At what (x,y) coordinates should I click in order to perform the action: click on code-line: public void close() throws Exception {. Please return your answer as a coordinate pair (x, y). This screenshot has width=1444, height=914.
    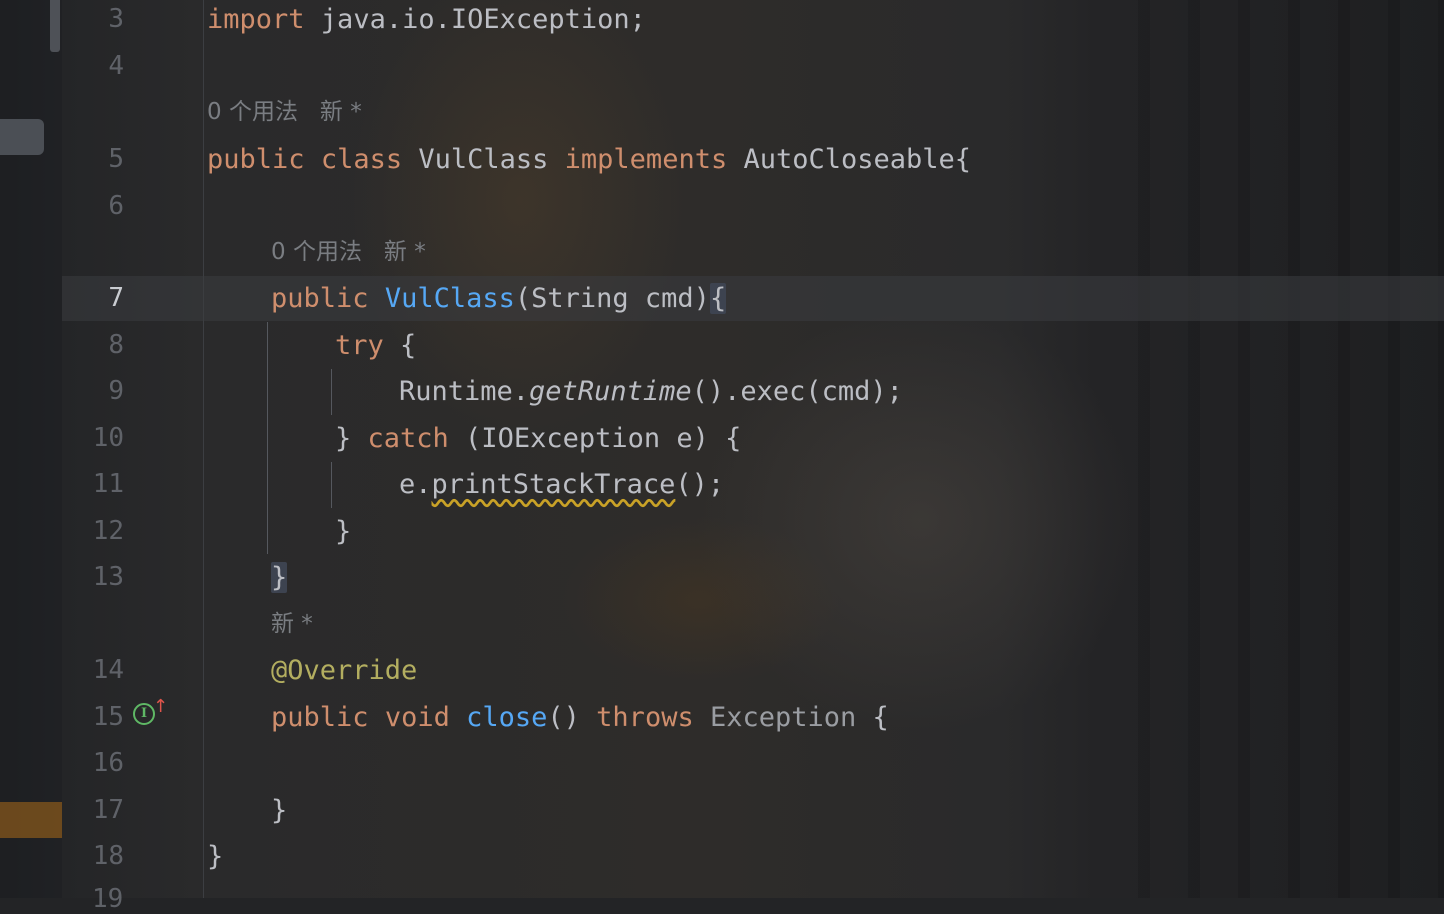
    Looking at the image, I should click on (580, 718).